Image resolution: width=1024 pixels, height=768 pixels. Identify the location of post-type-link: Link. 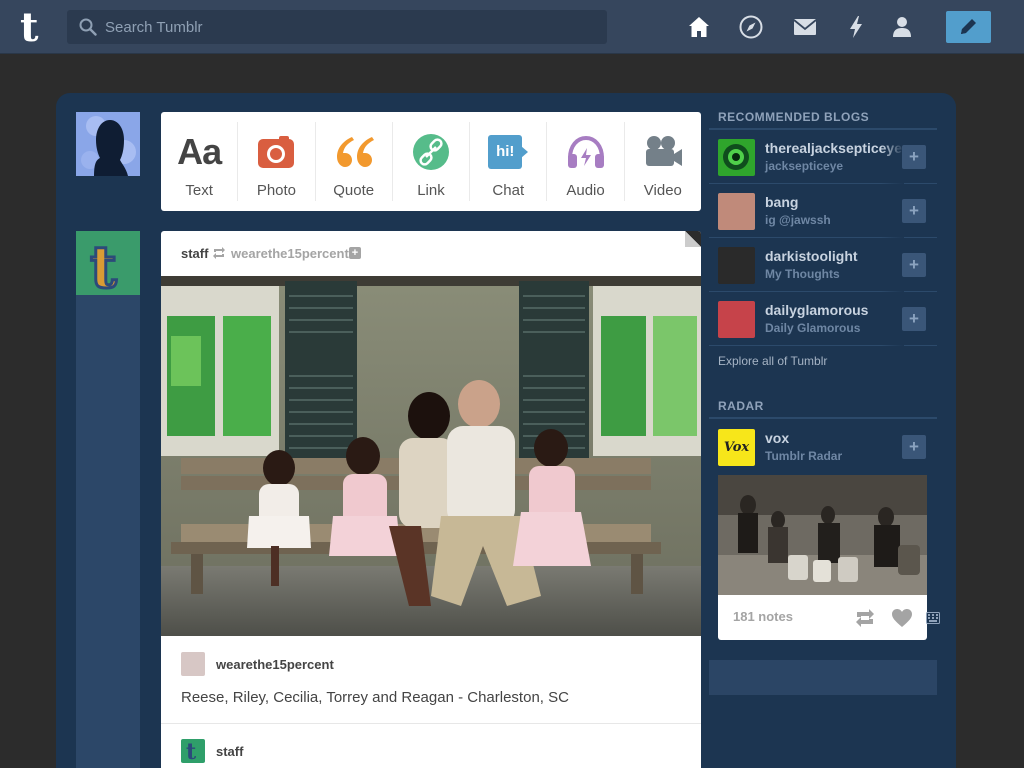
(432, 161).